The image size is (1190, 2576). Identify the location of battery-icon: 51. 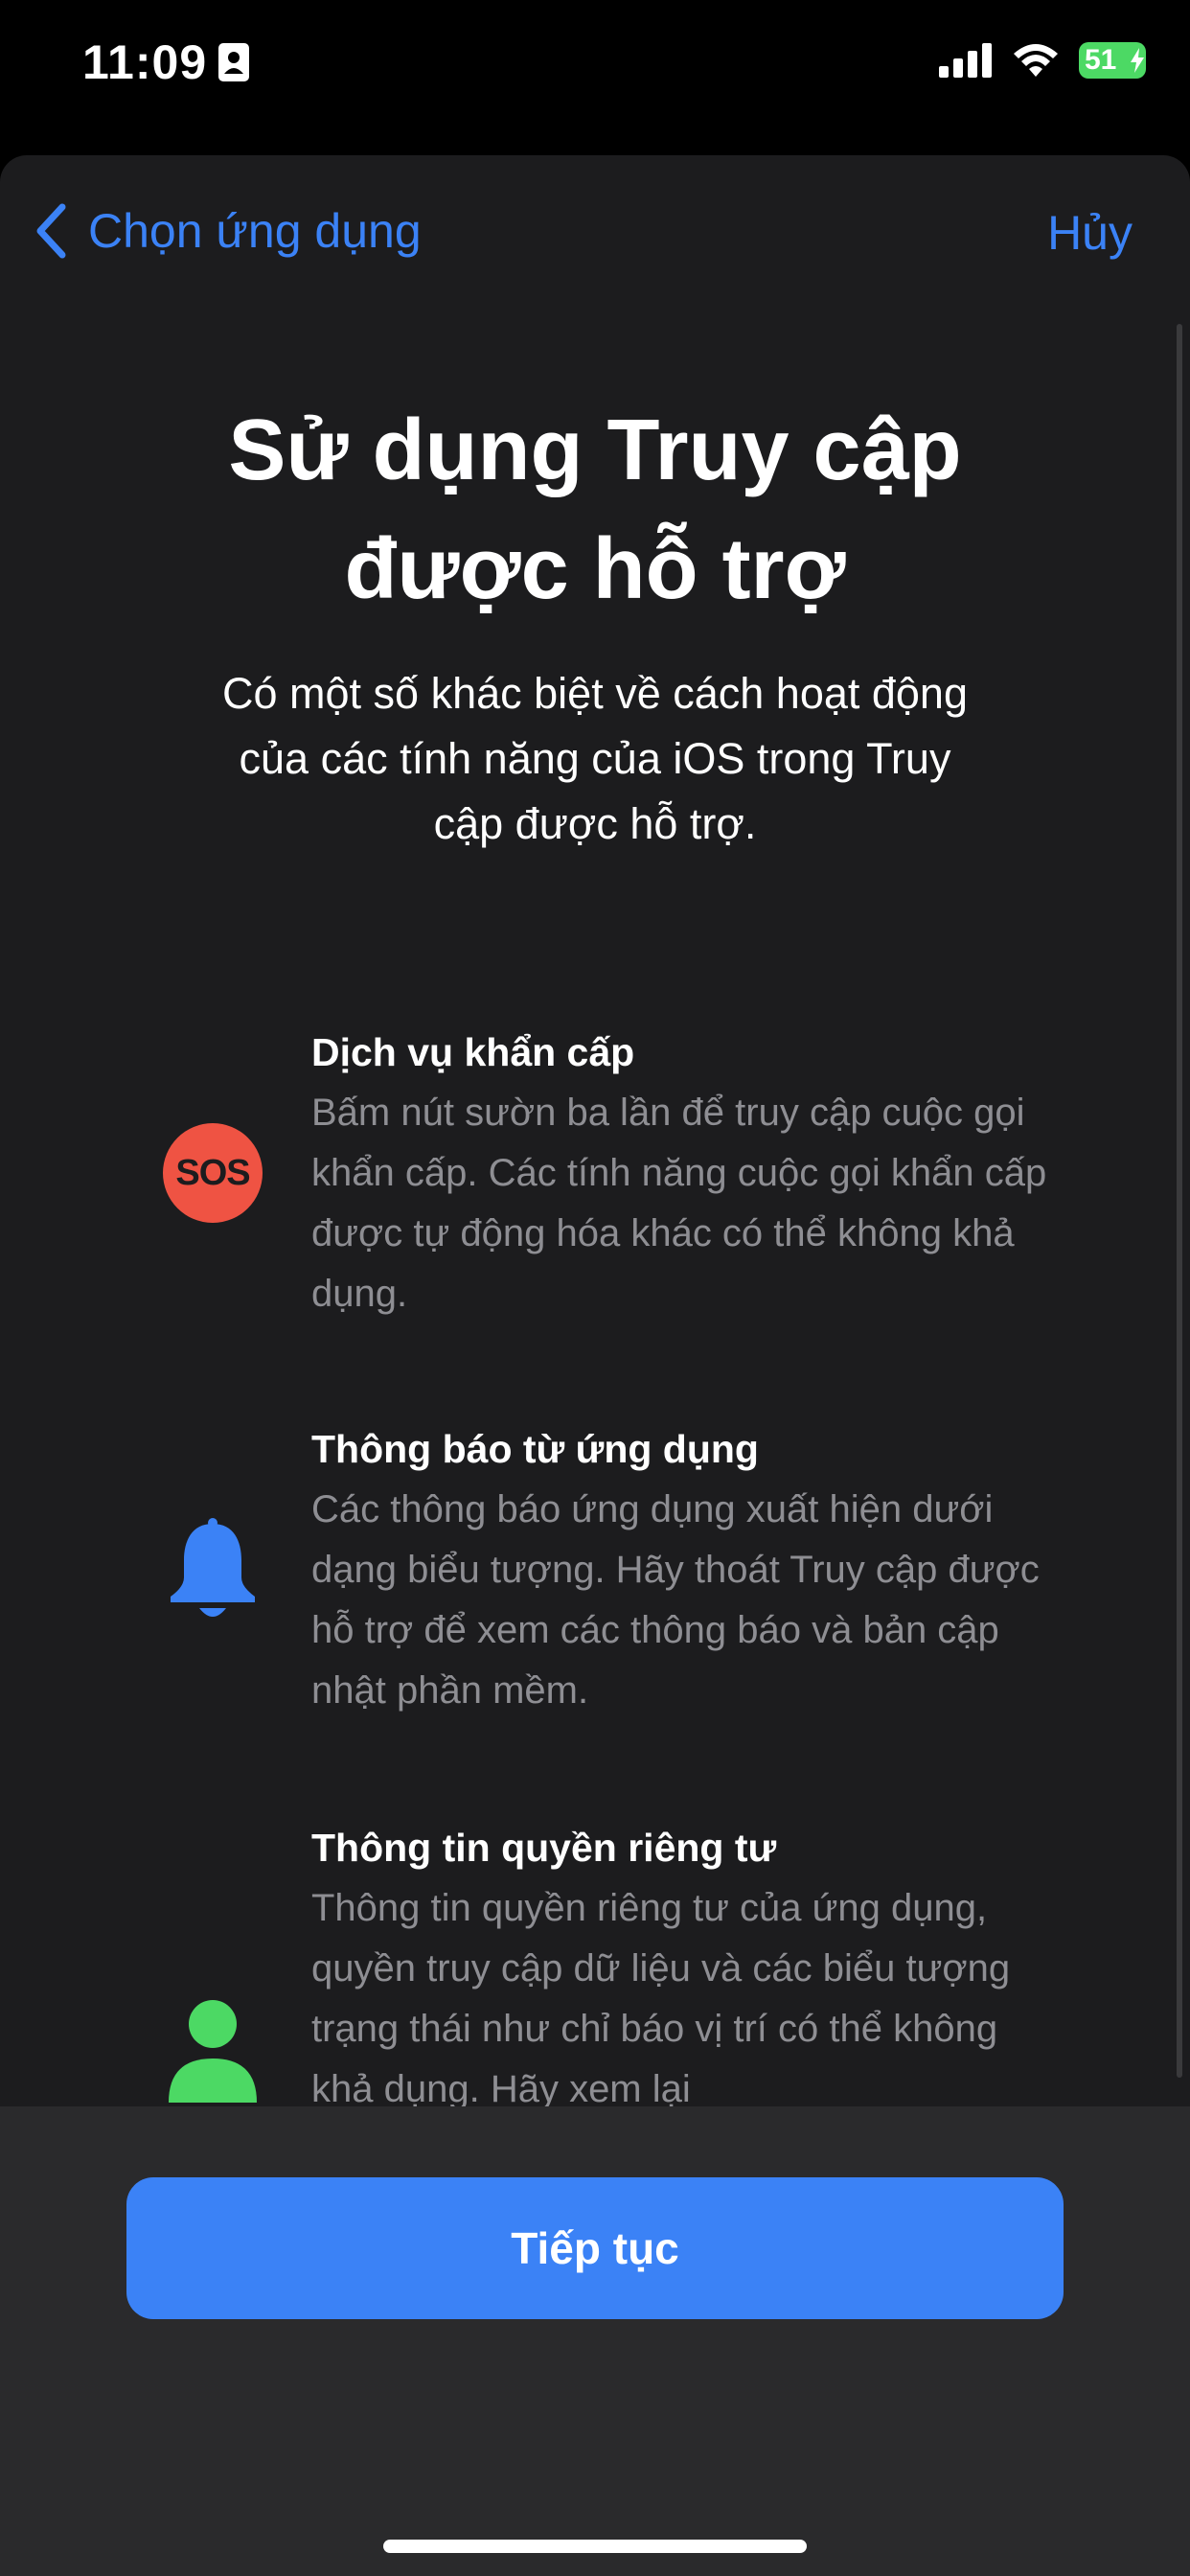
(1112, 60).